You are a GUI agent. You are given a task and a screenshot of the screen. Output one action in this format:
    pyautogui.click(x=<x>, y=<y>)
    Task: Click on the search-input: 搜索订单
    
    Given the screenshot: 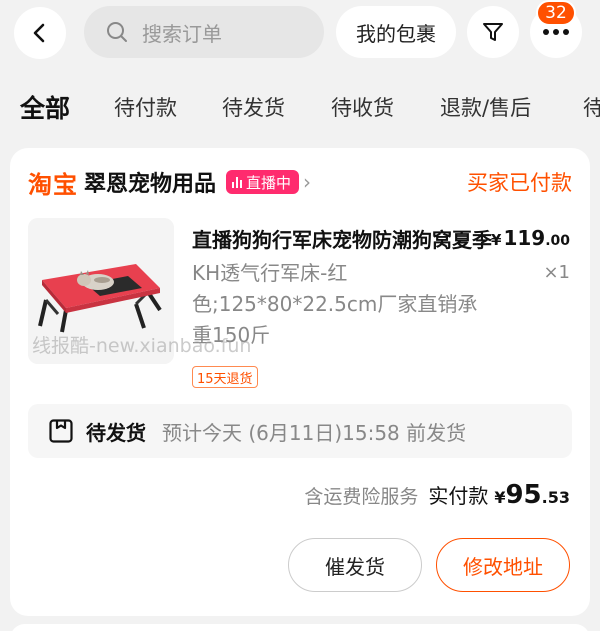 What is the action you would take?
    pyautogui.click(x=204, y=32)
    